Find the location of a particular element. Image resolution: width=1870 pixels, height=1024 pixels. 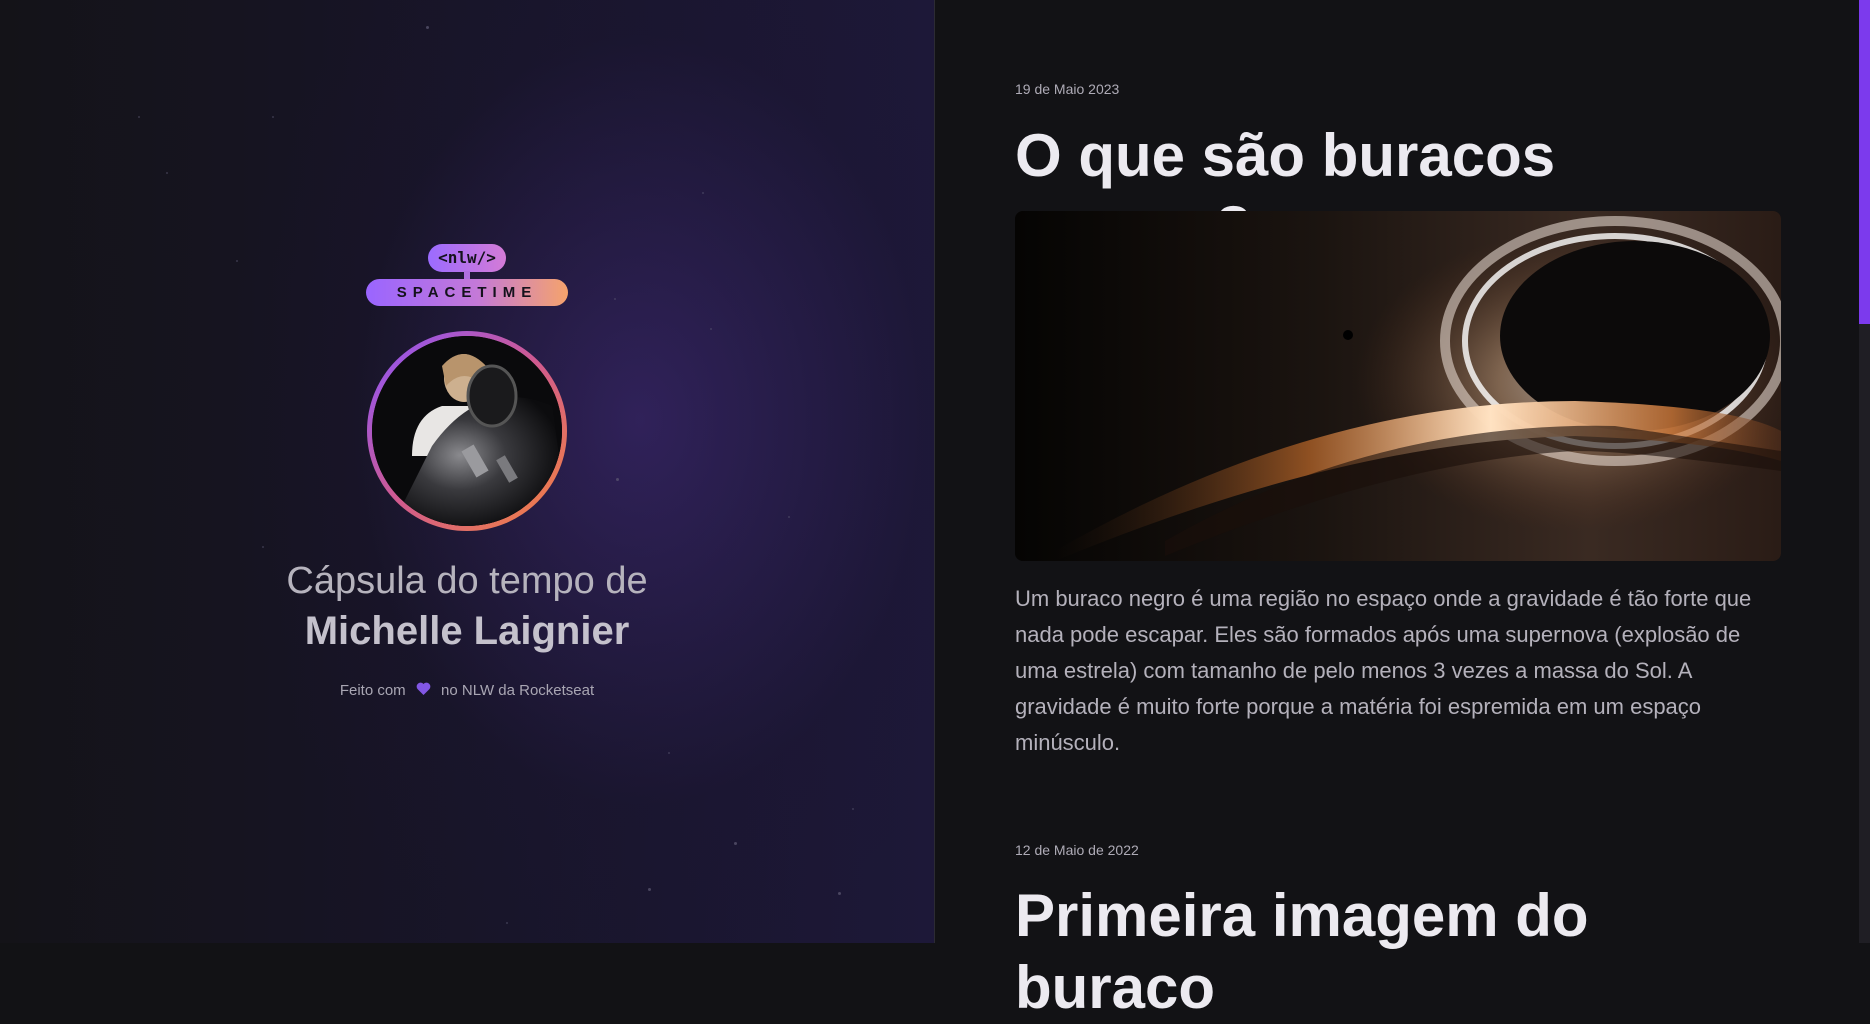

scrollbar-thumb is located at coordinates (1864, 162).